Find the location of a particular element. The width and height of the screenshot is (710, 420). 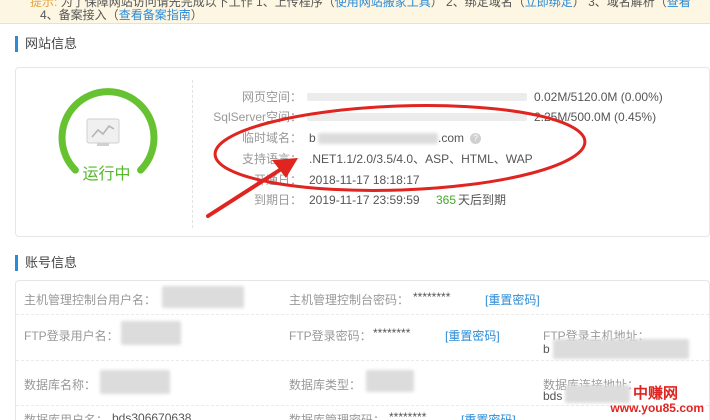

db-type-label: 数据库类型： is located at coordinates (325, 385).